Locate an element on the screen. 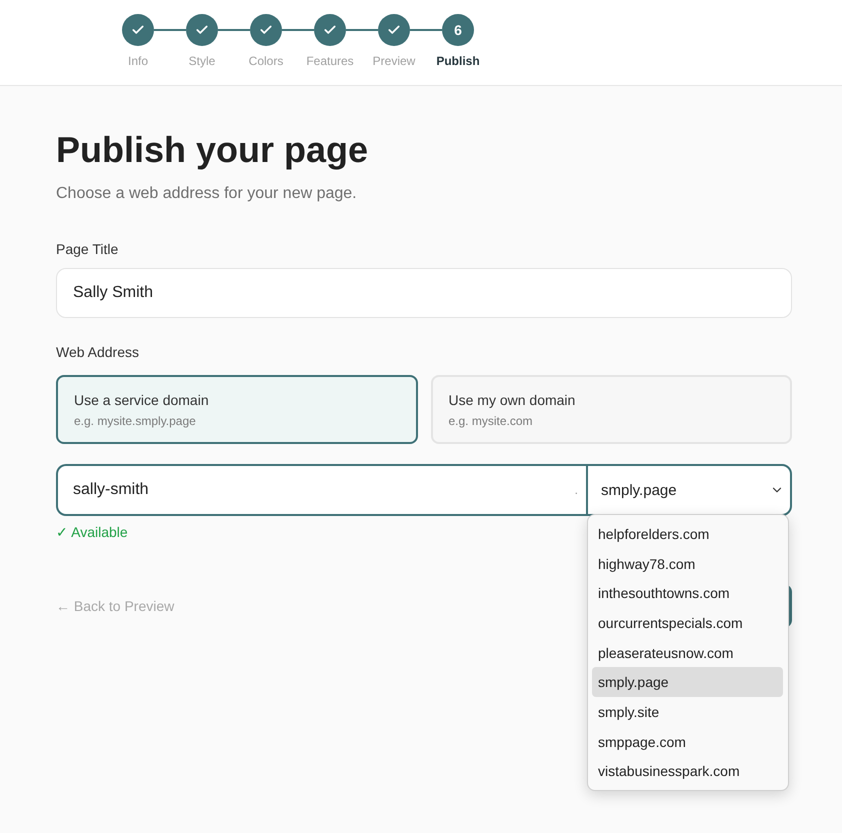 This screenshot has width=842, height=833. step-label: Preview is located at coordinates (394, 61).